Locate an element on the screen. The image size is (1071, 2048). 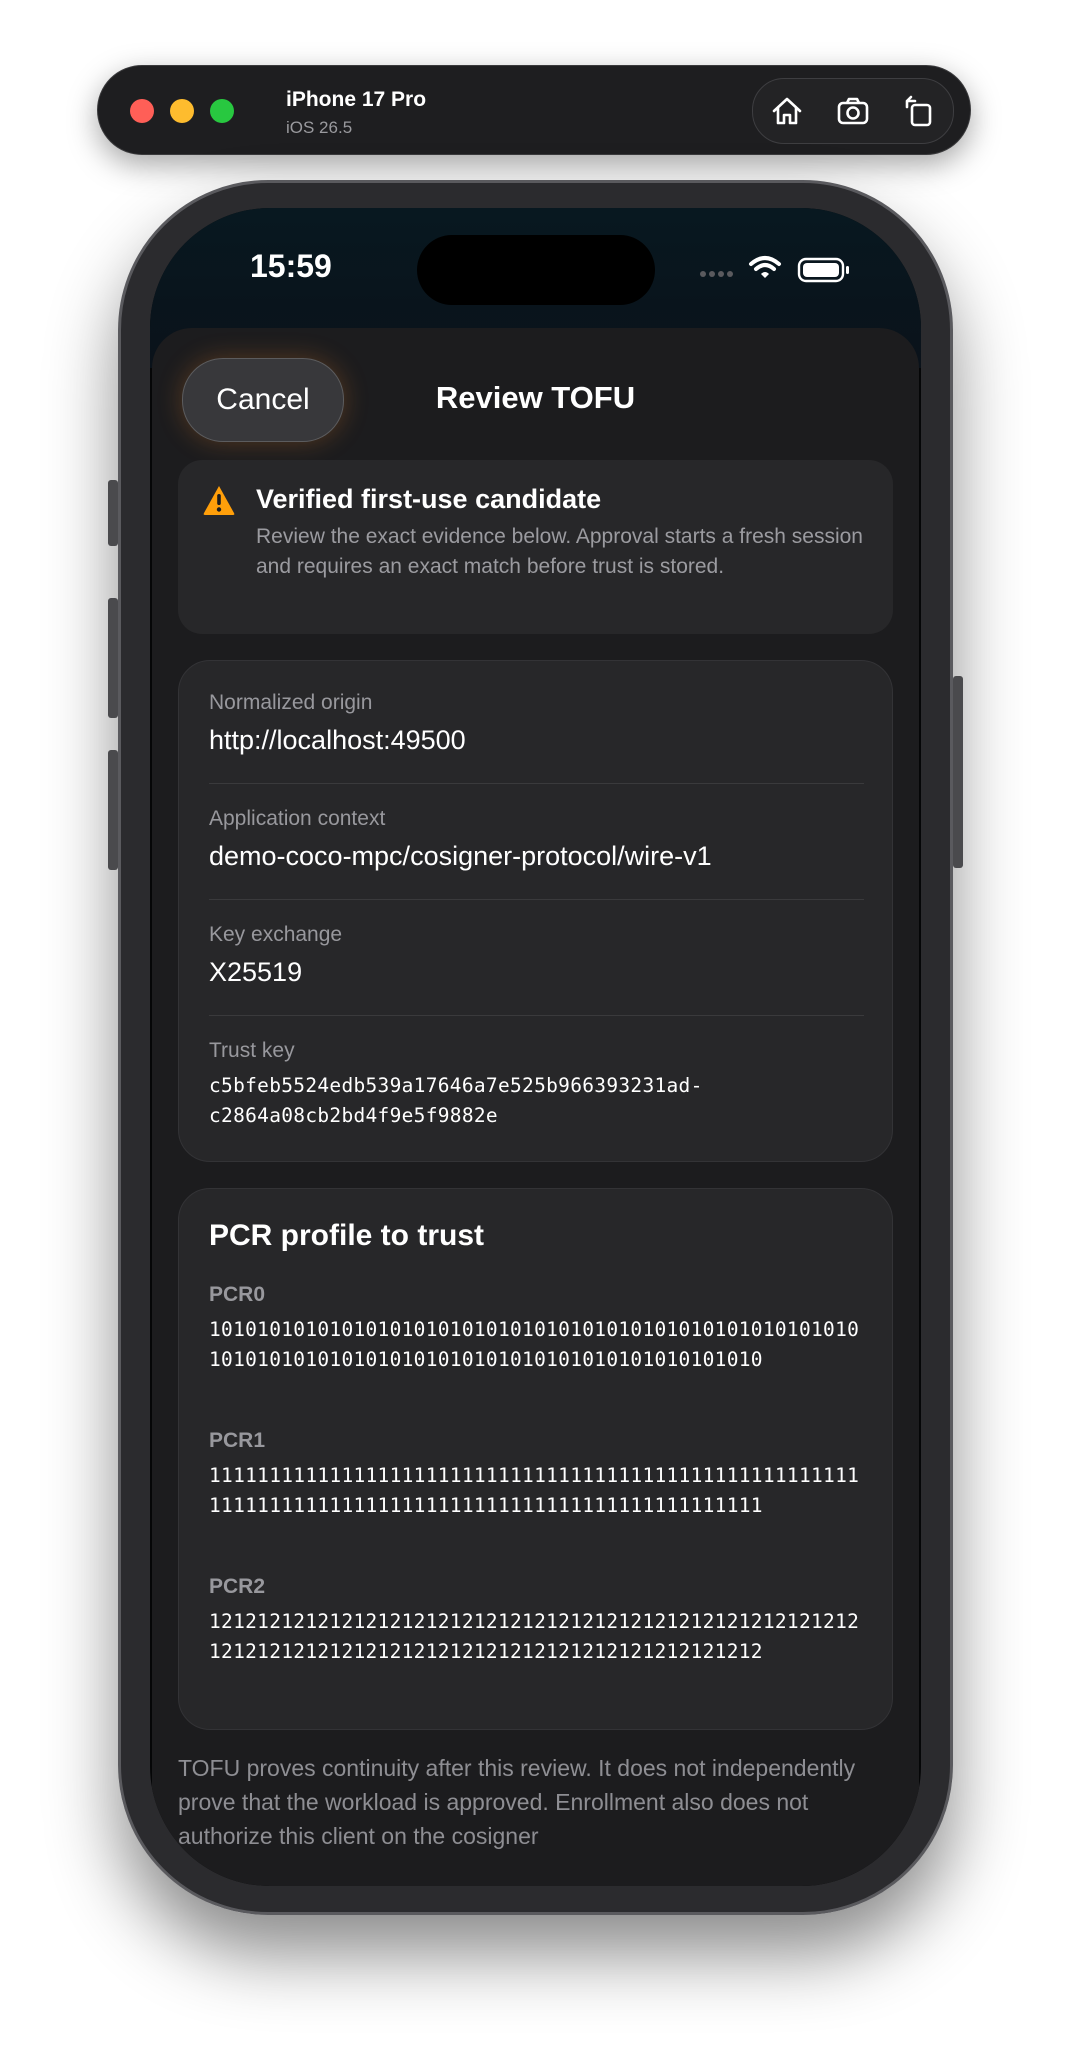
status-icons is located at coordinates (779, 268).